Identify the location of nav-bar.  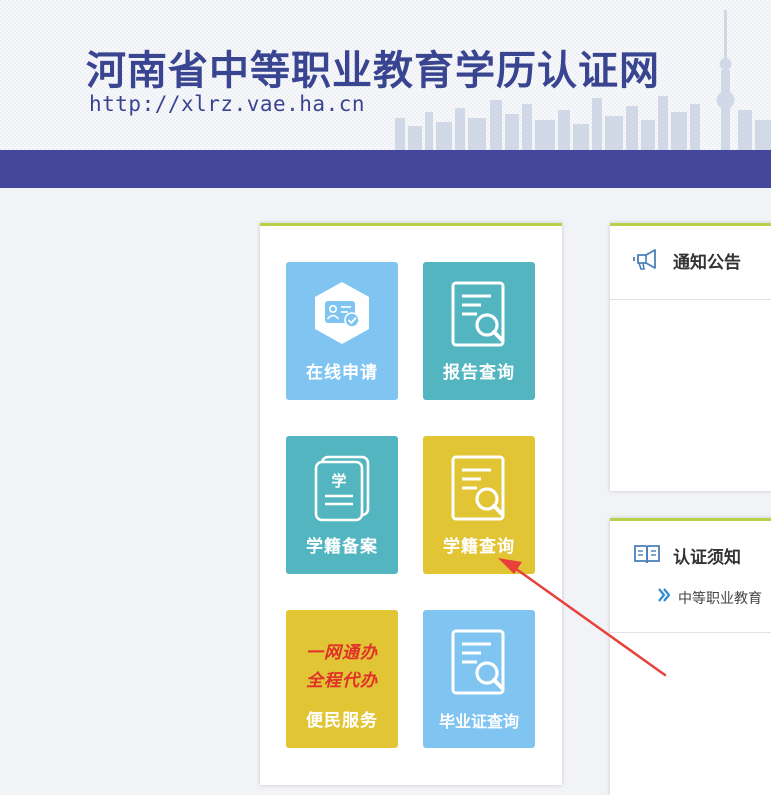
(385, 169).